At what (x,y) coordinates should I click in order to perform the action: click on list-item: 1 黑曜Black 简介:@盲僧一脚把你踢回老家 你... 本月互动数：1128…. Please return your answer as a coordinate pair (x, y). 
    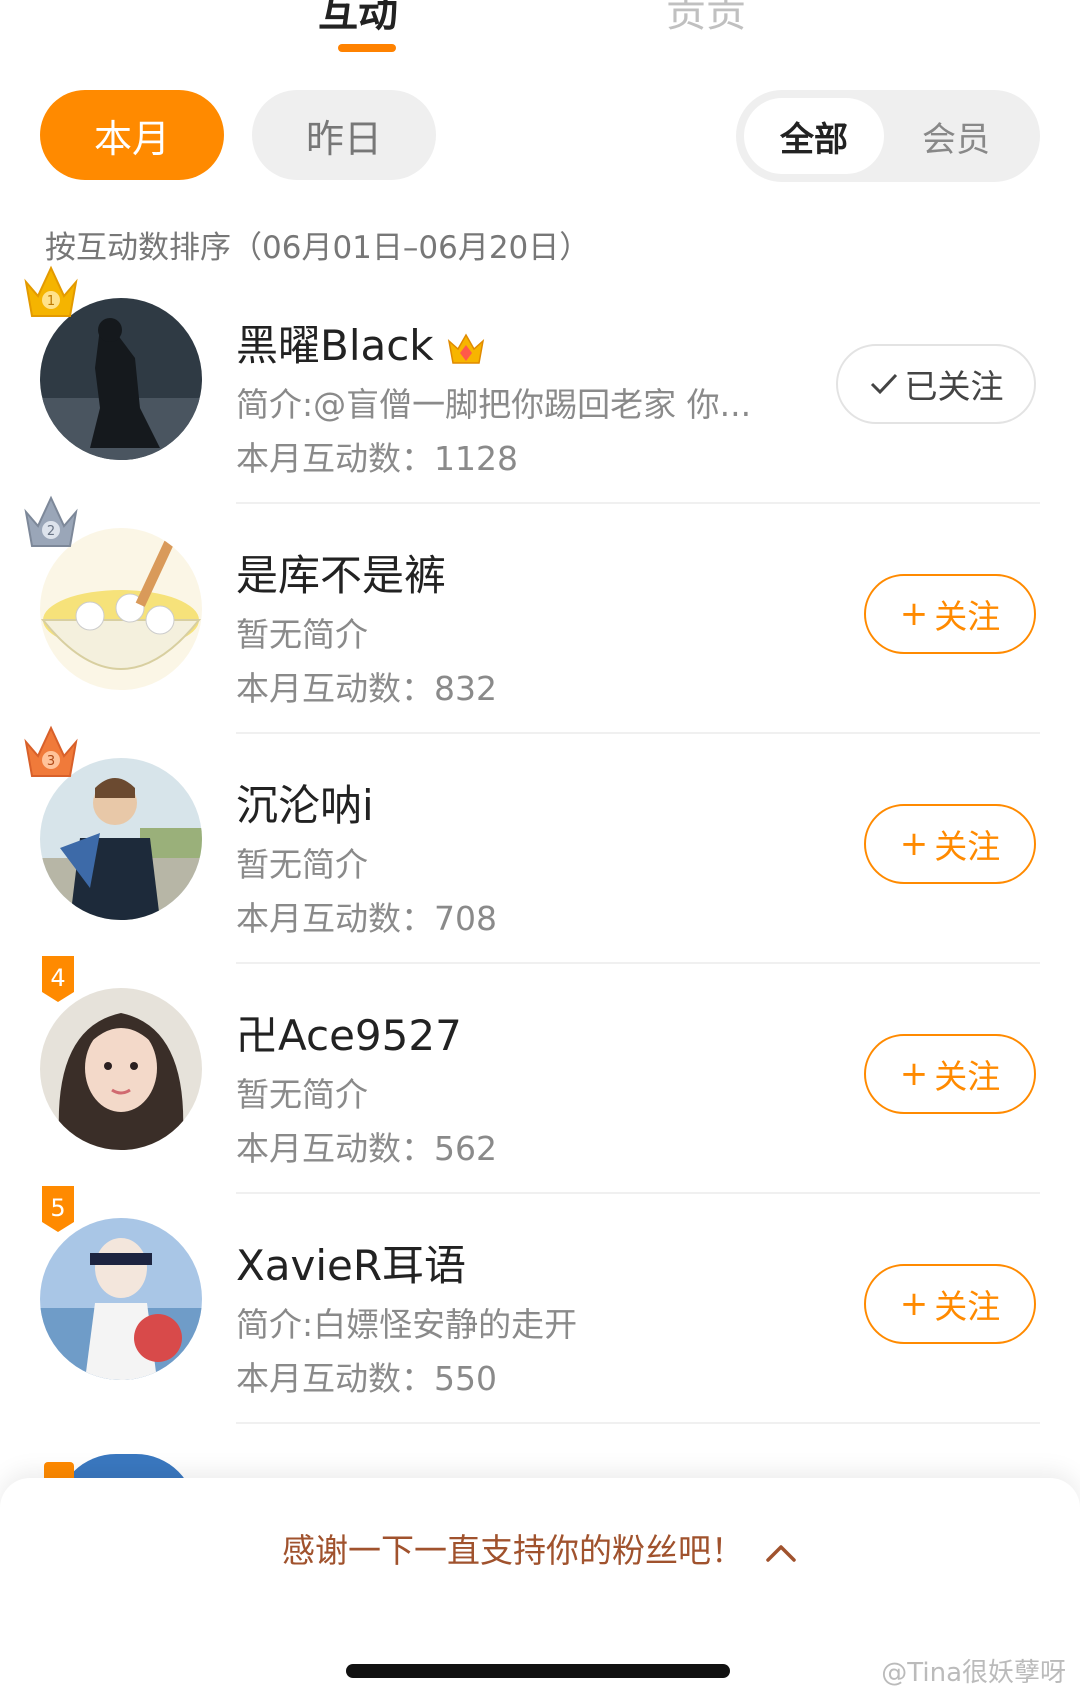
    Looking at the image, I should click on (540, 384).